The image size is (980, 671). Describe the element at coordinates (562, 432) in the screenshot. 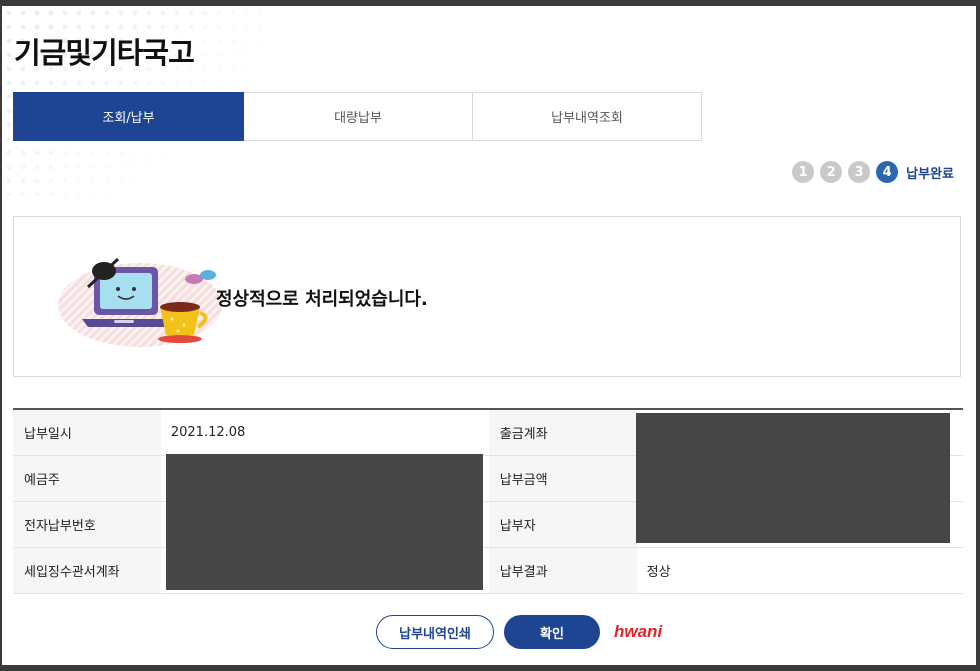

I see `label-withdrawal-account: 출금계좌` at that location.